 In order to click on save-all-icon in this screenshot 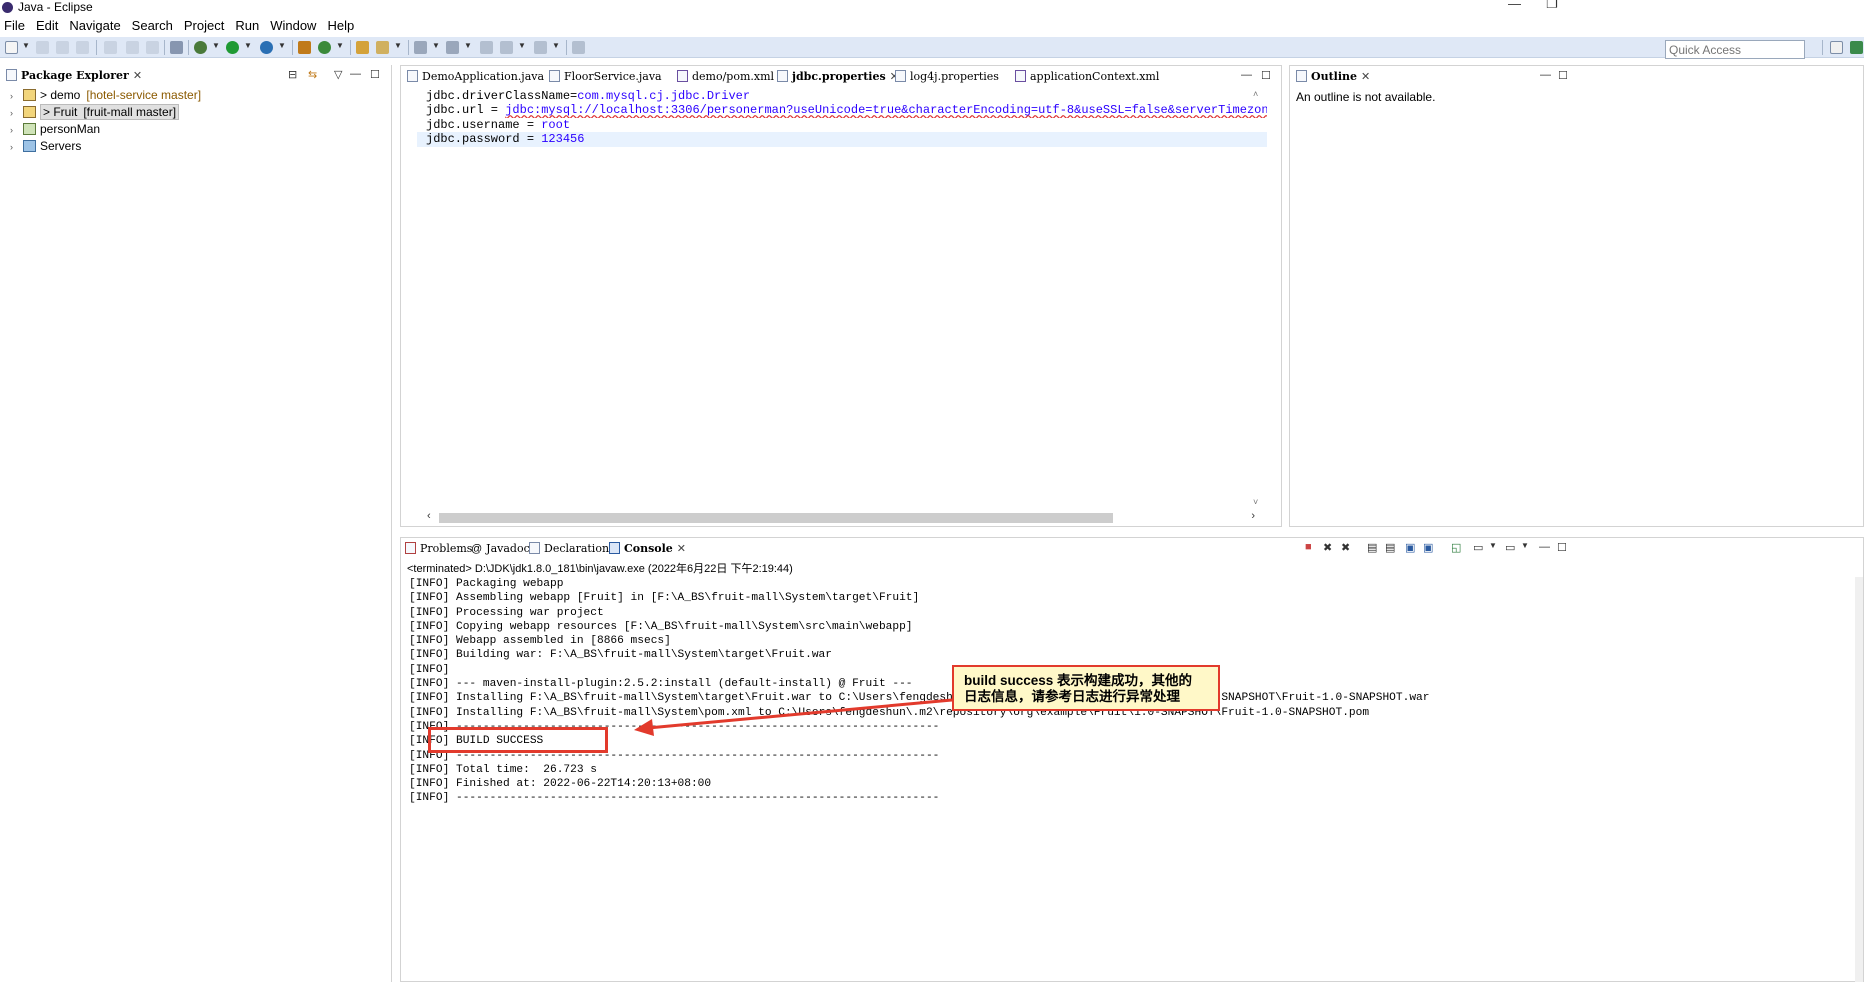, I will do `click(62, 47)`.